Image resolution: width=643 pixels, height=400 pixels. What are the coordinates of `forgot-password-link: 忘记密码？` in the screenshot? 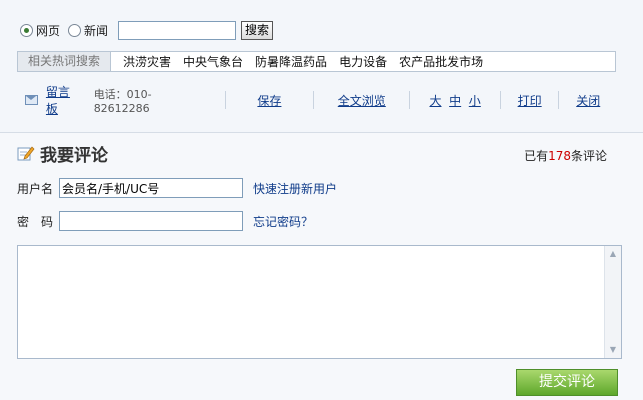 It's located at (283, 221).